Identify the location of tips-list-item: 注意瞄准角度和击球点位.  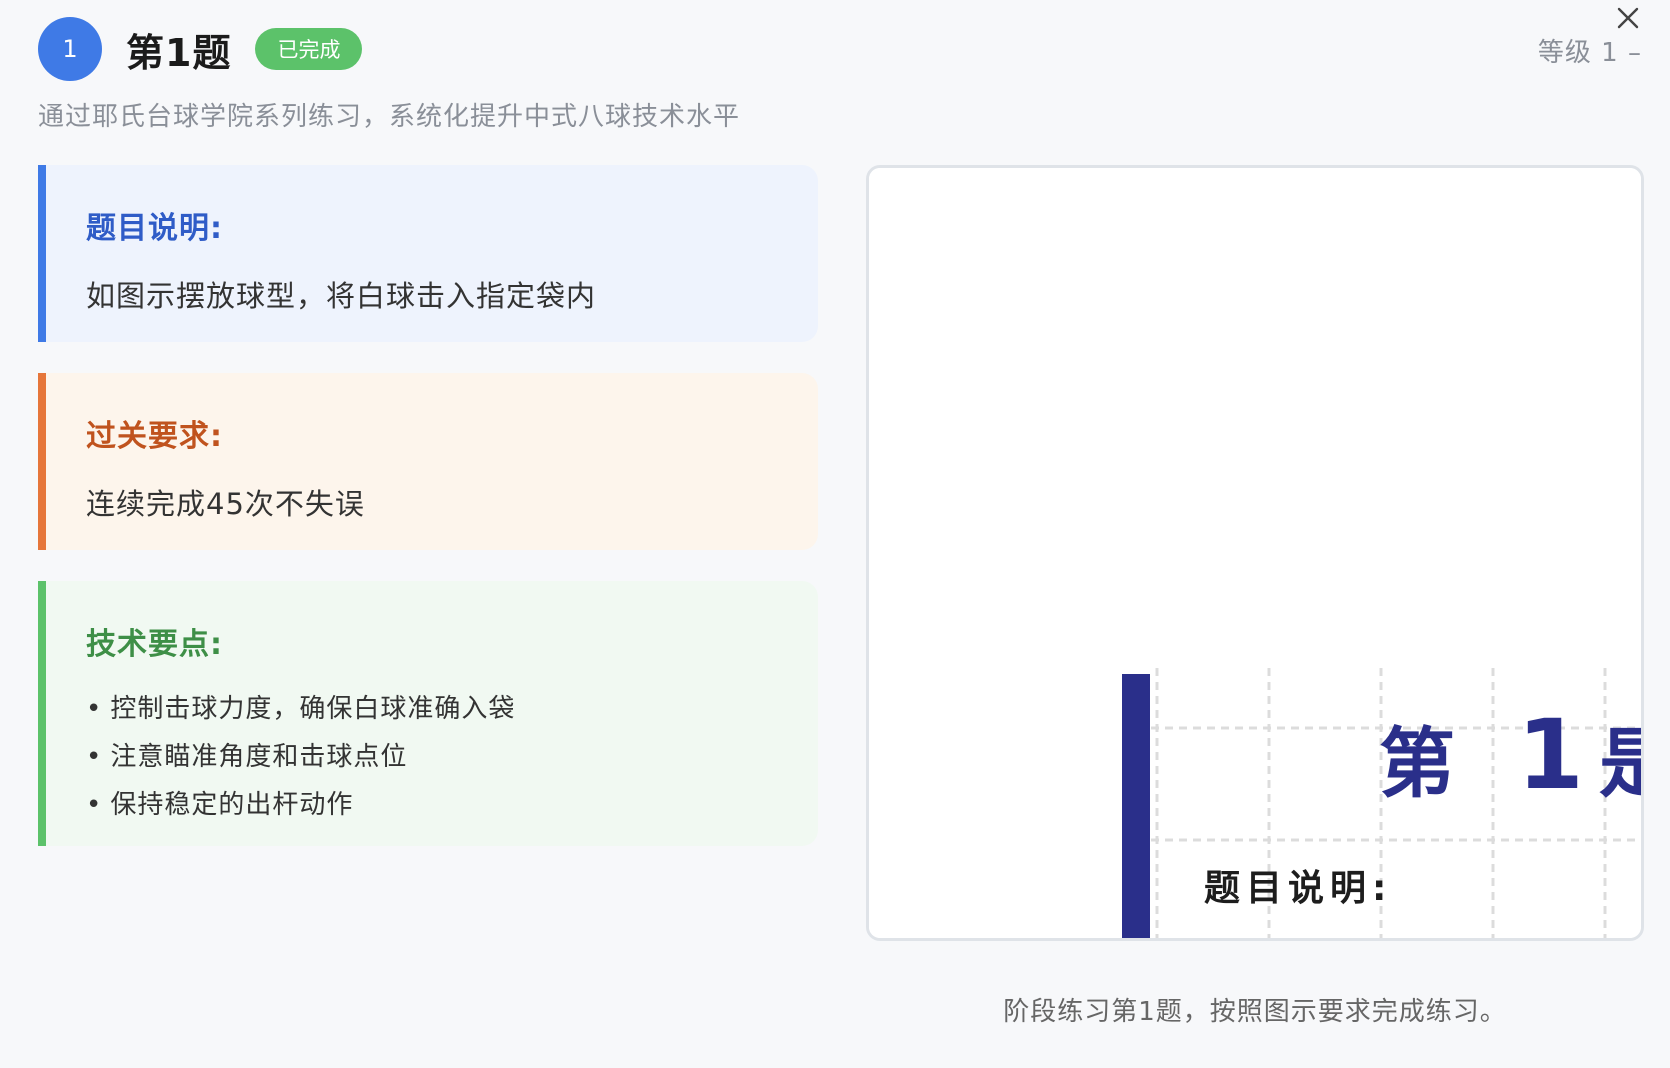
(452, 757).